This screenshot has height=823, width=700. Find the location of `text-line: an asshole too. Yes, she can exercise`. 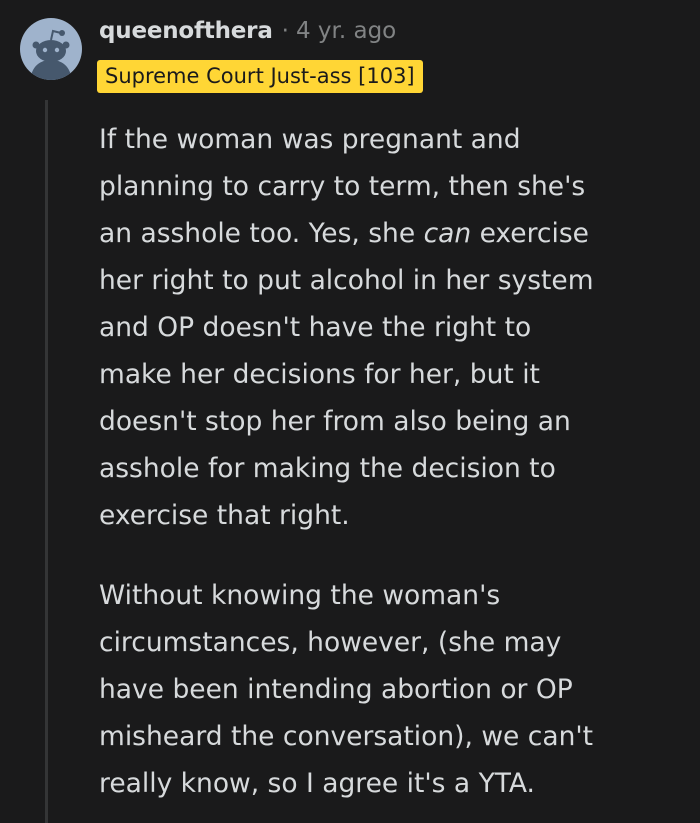

text-line: an asshole too. Yes, she can exercise is located at coordinates (384, 233).